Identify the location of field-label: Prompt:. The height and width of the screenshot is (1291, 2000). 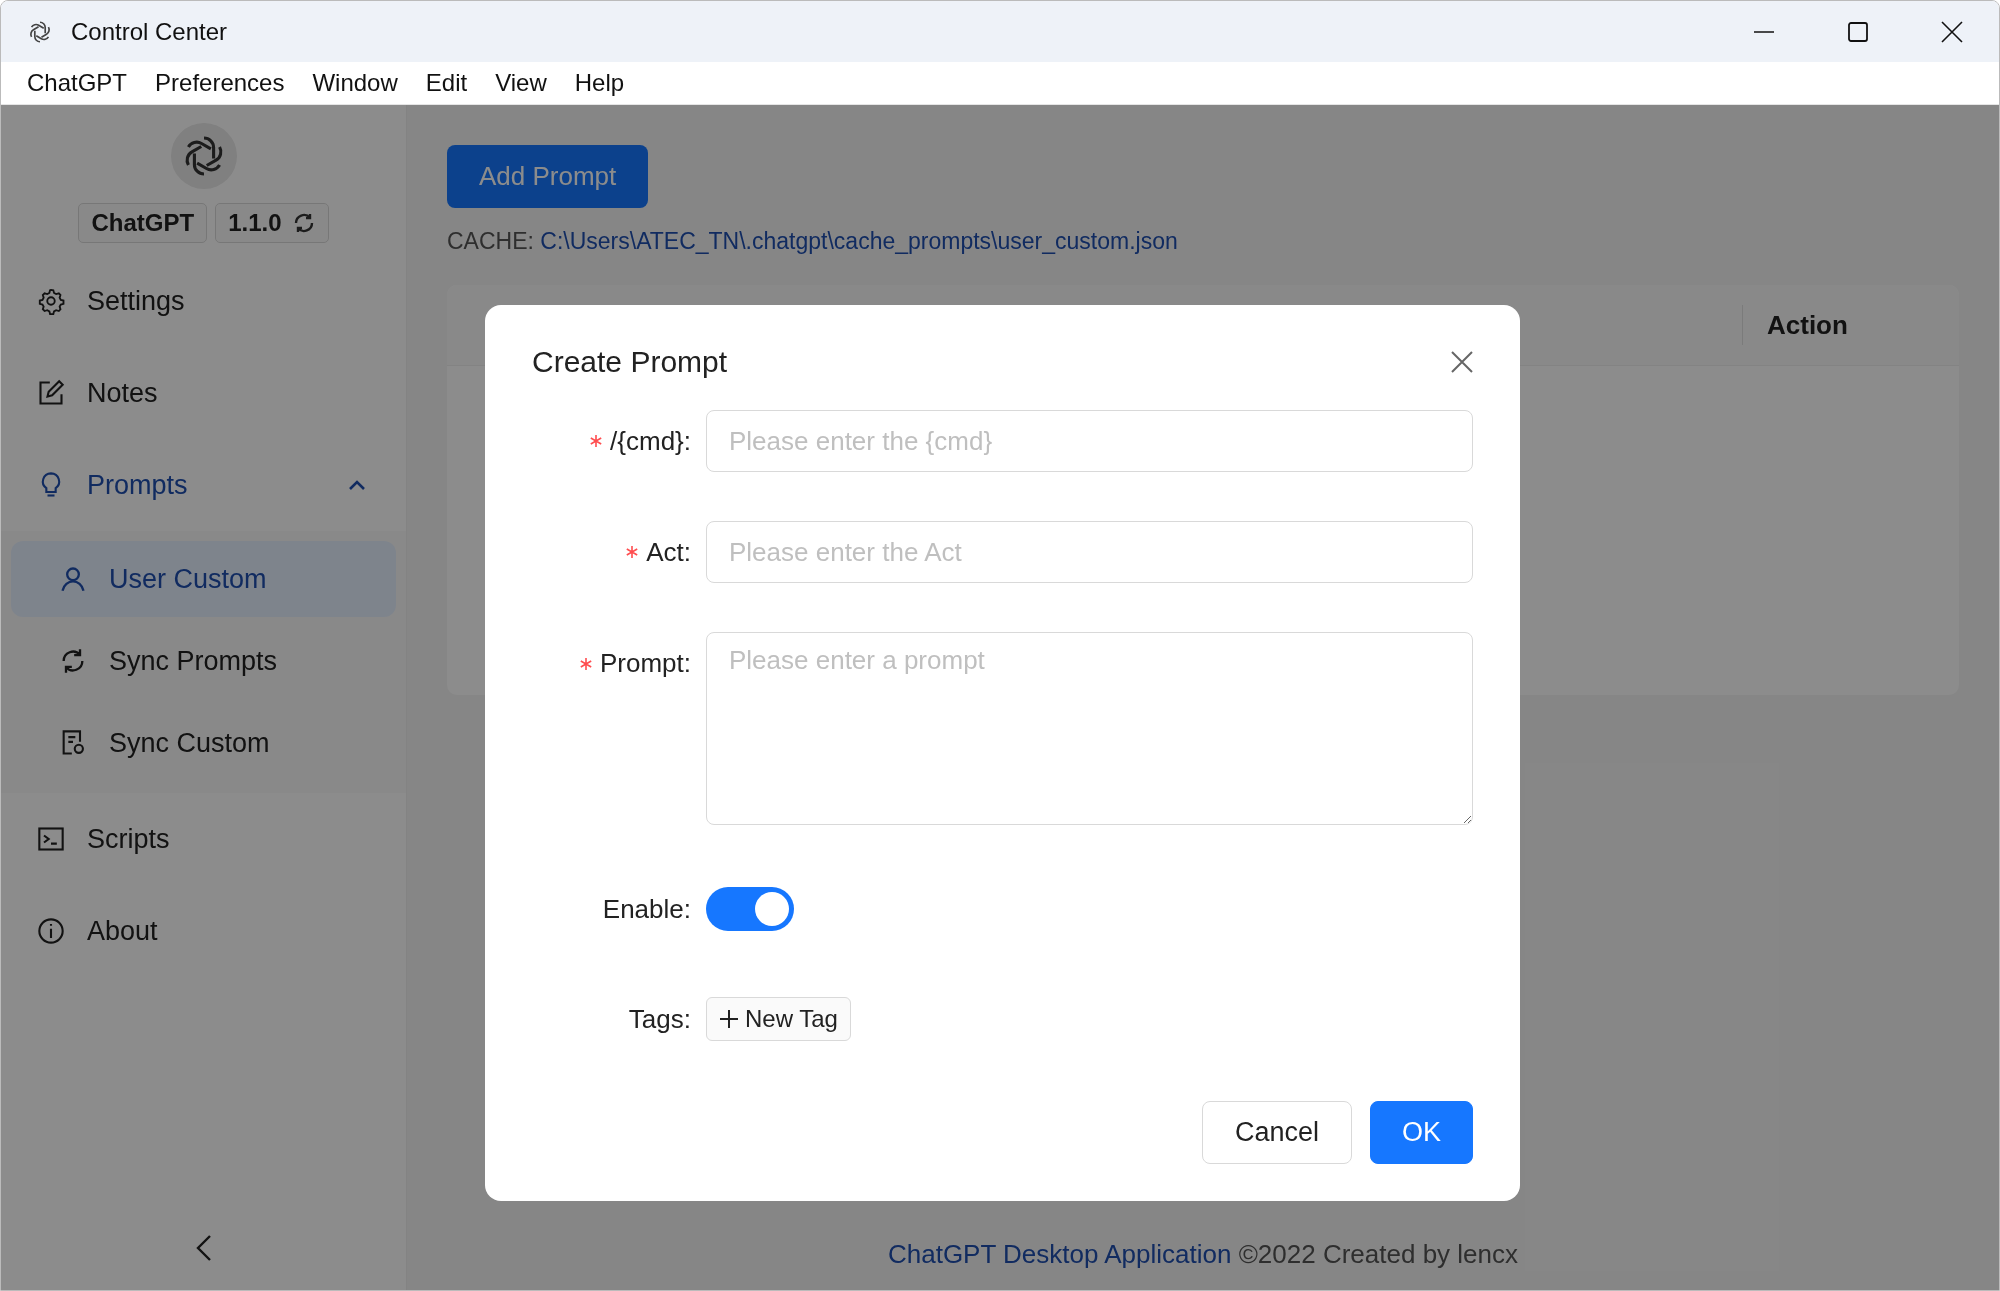
(645, 663).